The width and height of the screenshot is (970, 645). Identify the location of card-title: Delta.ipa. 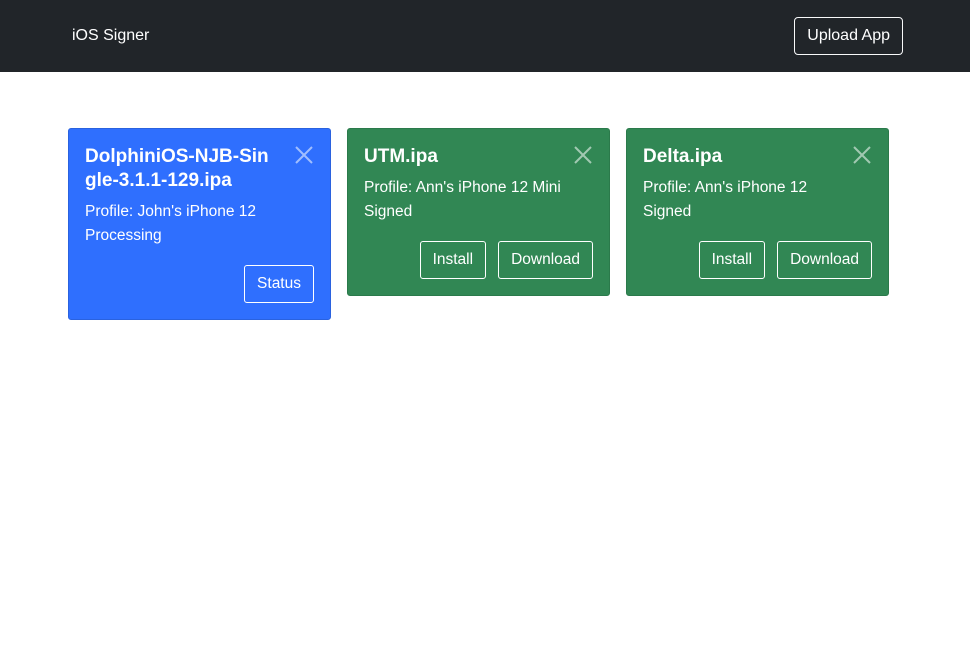
(683, 156).